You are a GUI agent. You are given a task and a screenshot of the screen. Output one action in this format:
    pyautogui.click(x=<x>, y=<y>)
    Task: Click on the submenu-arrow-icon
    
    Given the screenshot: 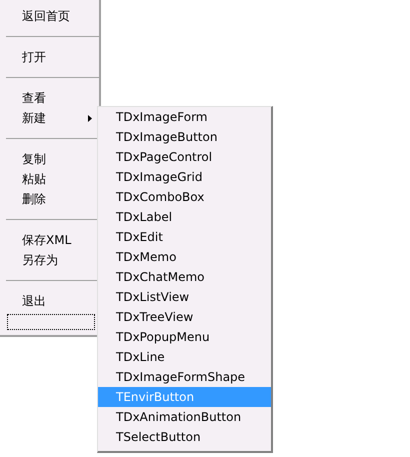 What is the action you would take?
    pyautogui.click(x=90, y=118)
    